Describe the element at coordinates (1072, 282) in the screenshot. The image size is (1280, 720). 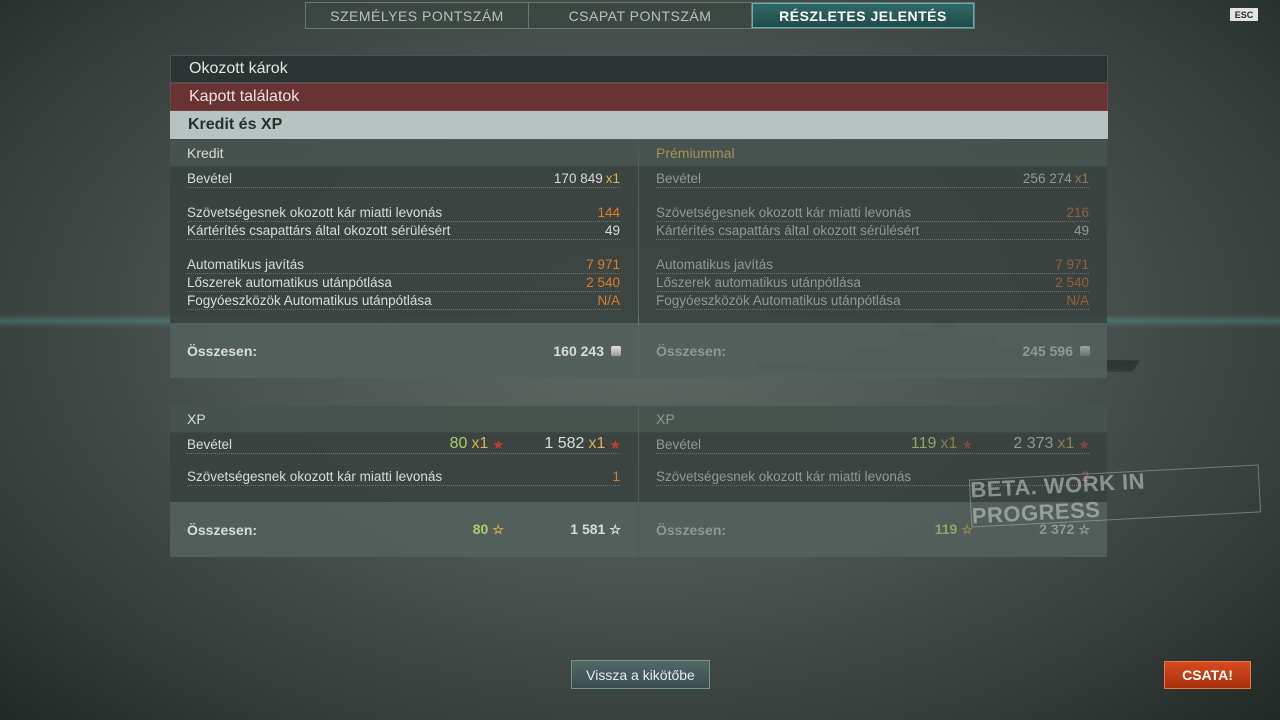
I see `premium-ammo-value: 2 540` at that location.